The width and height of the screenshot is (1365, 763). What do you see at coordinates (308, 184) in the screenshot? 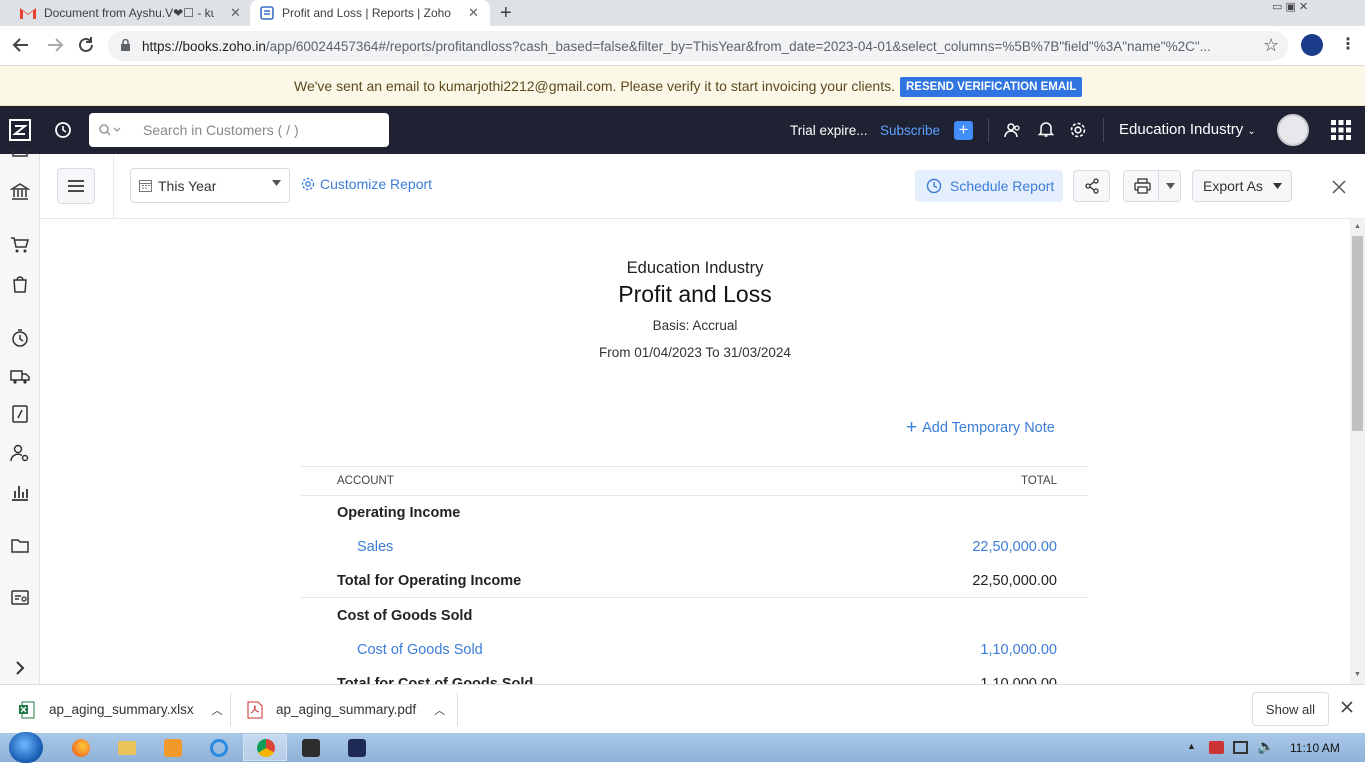
I see `gear-icon` at bounding box center [308, 184].